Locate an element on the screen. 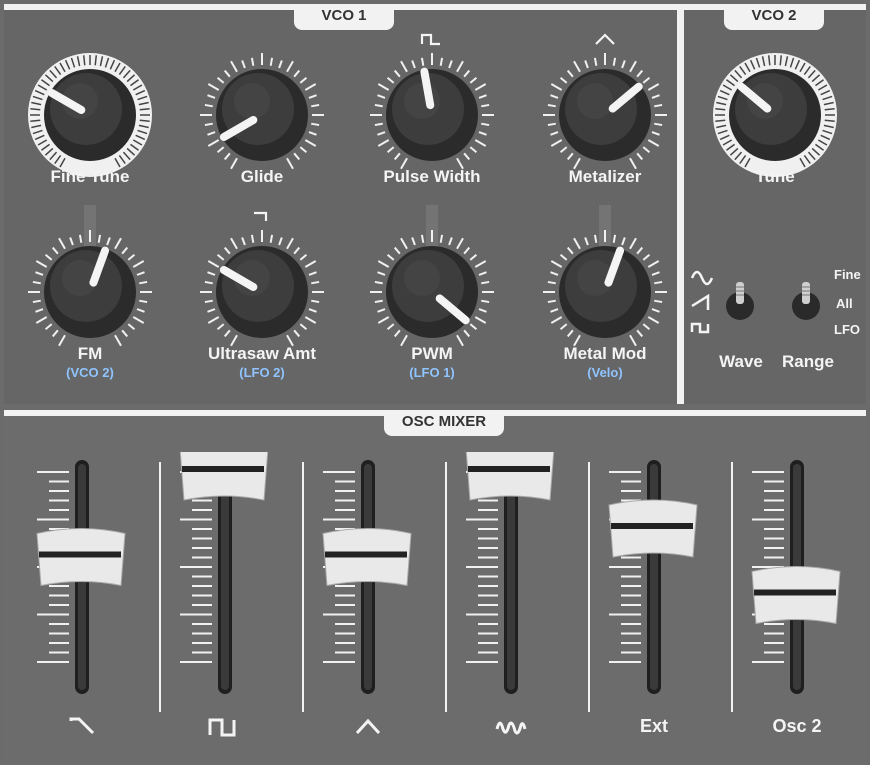 The image size is (870, 765). ext-fader-label: Ext is located at coordinates (654, 726).